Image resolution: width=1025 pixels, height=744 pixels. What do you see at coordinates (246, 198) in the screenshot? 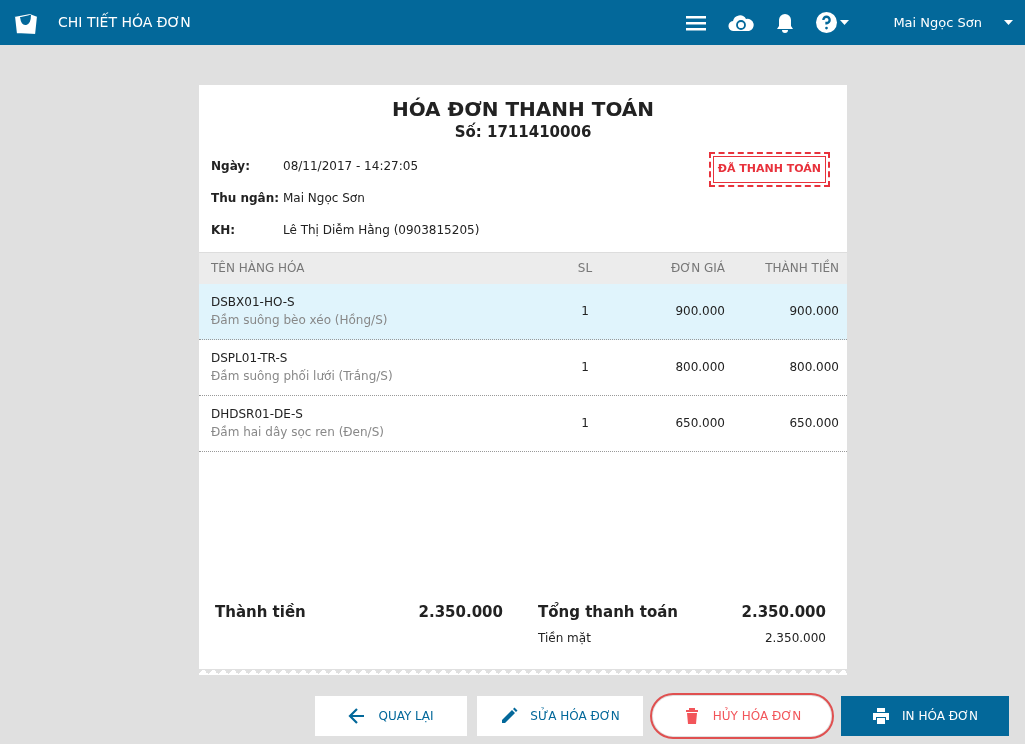
I see `field-label: Thu ngân:` at bounding box center [246, 198].